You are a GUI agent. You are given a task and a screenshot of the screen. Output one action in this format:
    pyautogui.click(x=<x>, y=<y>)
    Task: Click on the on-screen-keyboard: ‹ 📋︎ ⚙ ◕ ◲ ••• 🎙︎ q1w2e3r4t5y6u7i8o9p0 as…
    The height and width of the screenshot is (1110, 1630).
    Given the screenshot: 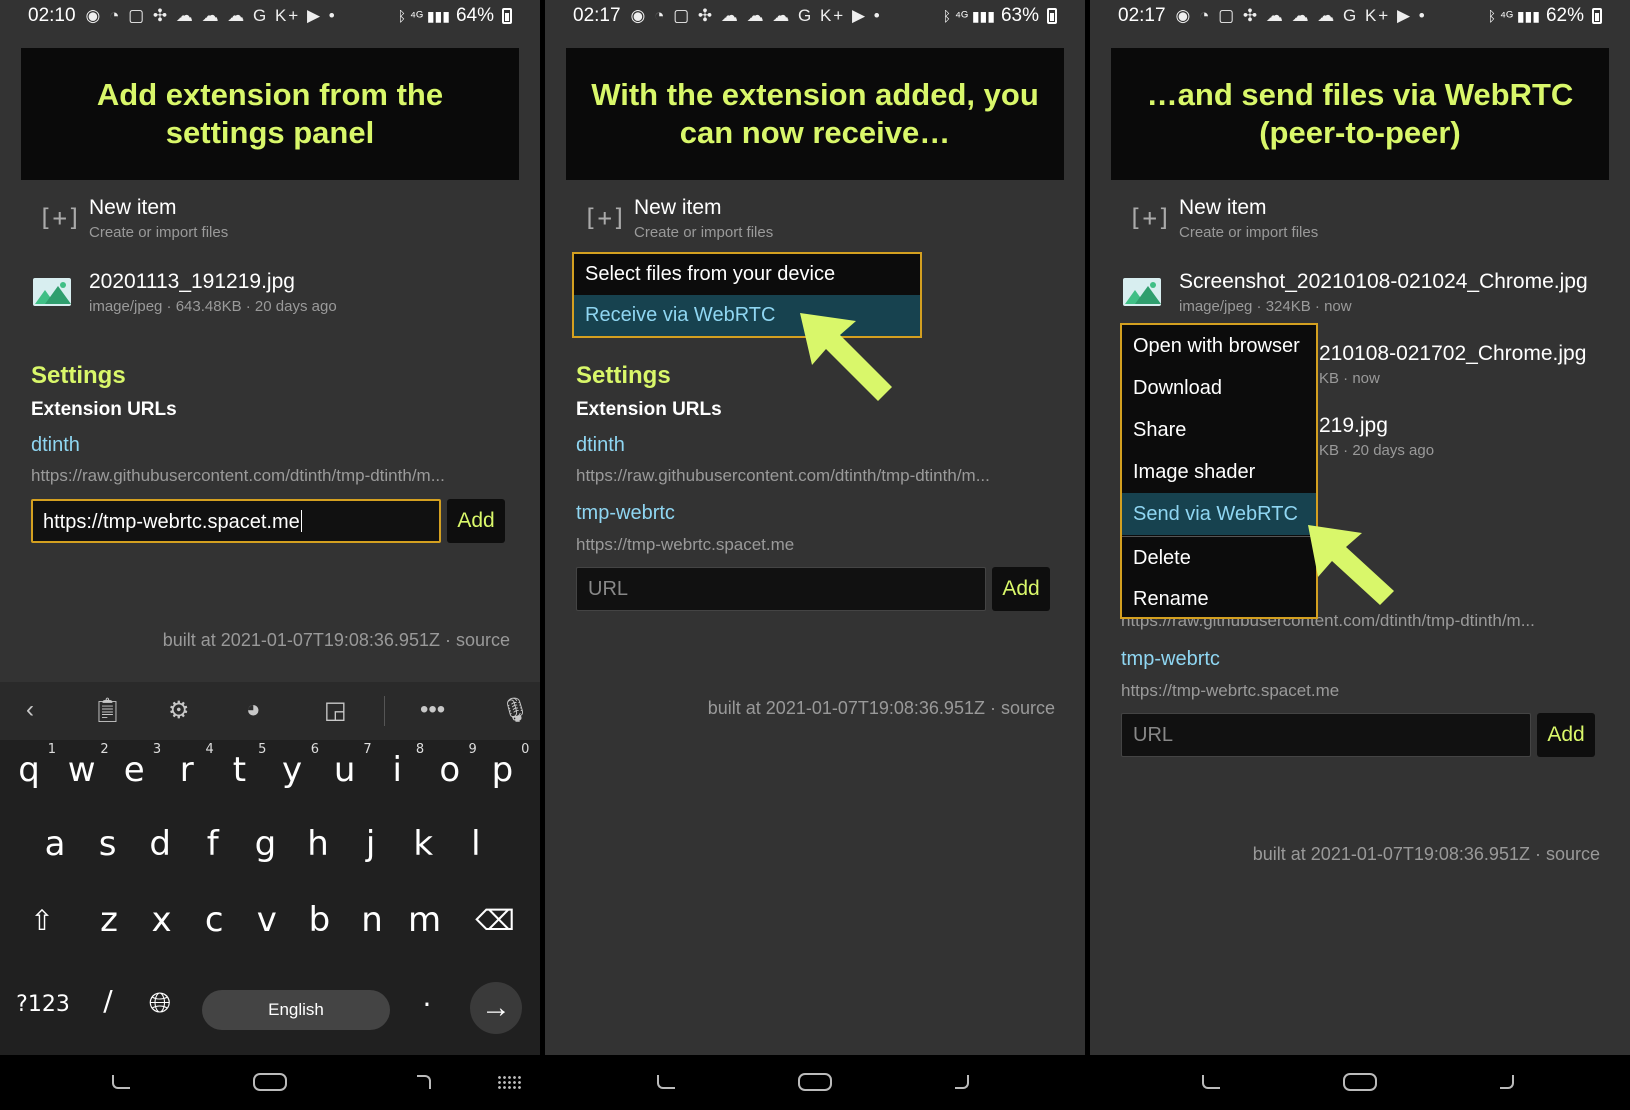 What is the action you would take?
    pyautogui.click(x=270, y=868)
    